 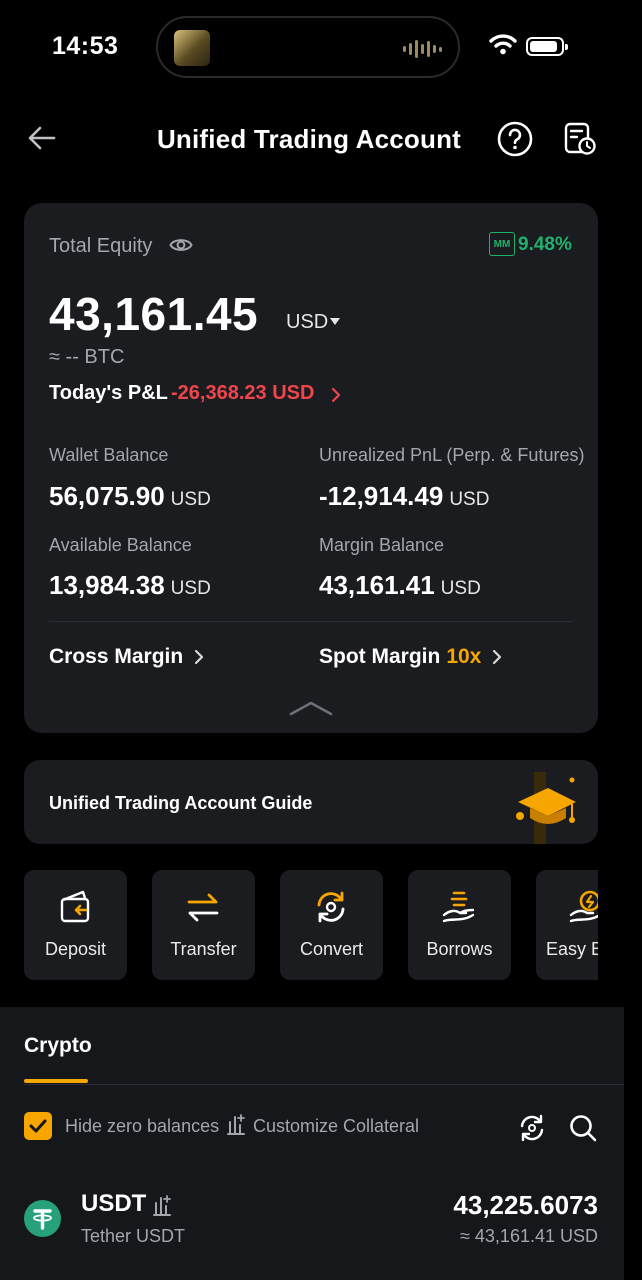 What do you see at coordinates (116, 656) in the screenshot?
I see `cross-margin-label: Cross Margin` at bounding box center [116, 656].